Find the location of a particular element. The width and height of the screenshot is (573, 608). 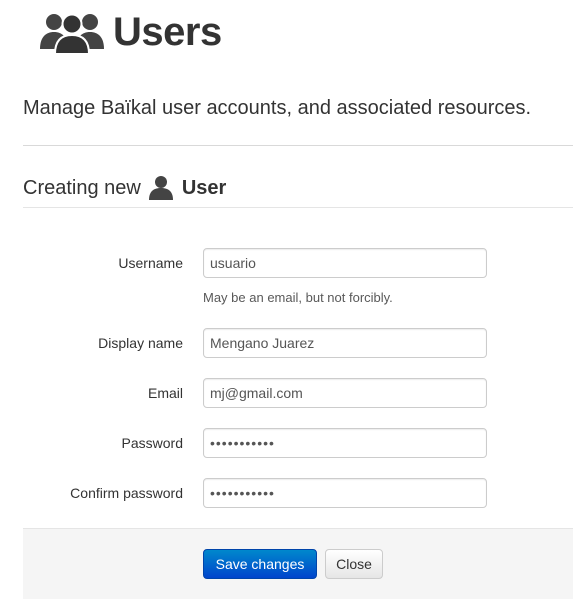

username-row: Username is located at coordinates (286, 263).